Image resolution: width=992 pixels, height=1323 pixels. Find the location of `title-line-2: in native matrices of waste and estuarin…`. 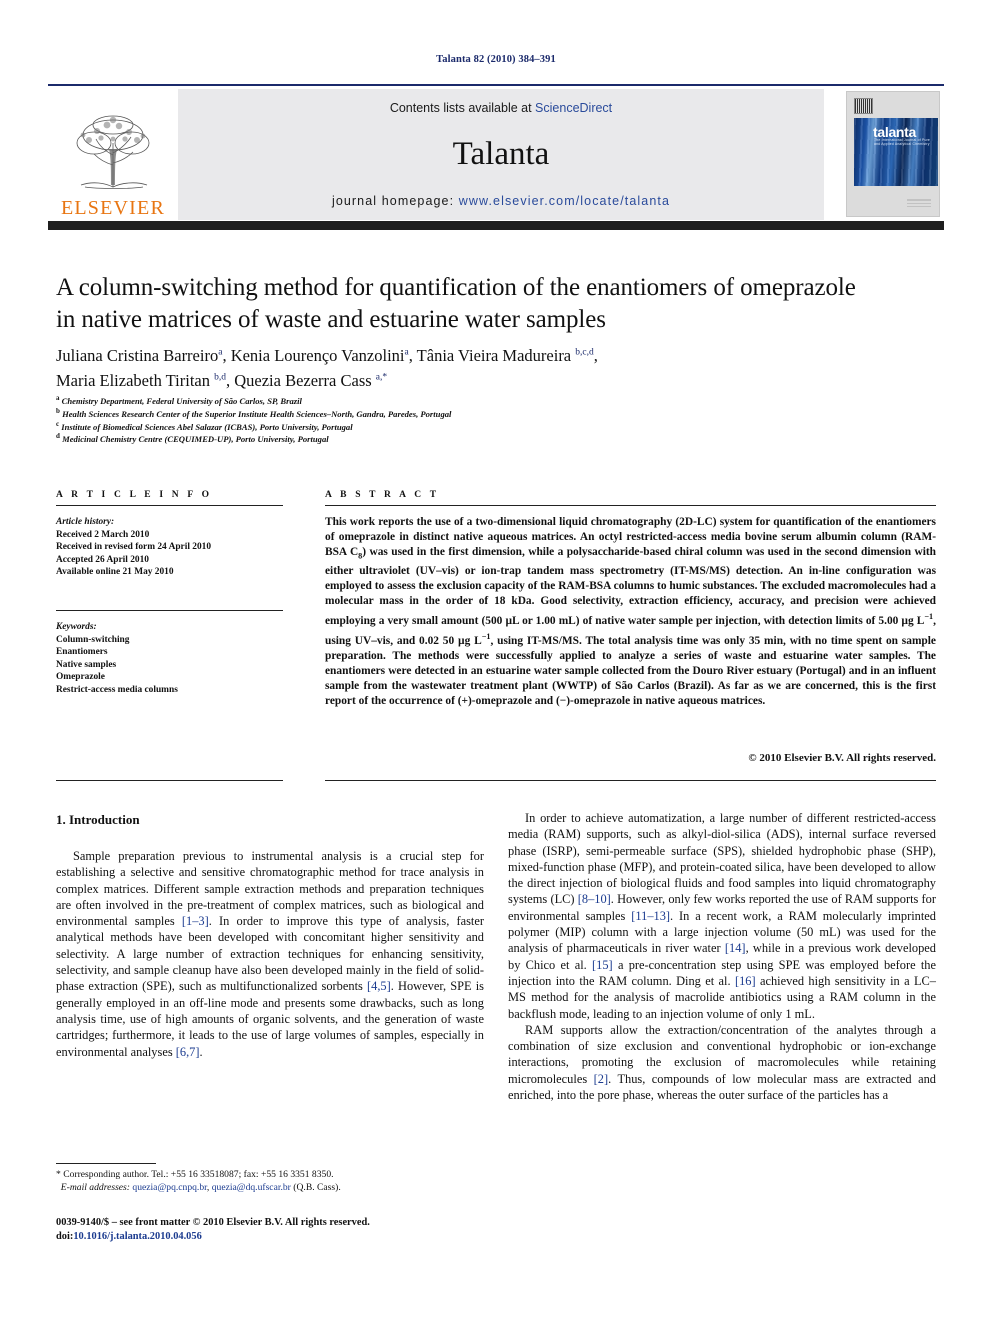

title-line-2: in native matrices of waste and estuarin… is located at coordinates (331, 319).